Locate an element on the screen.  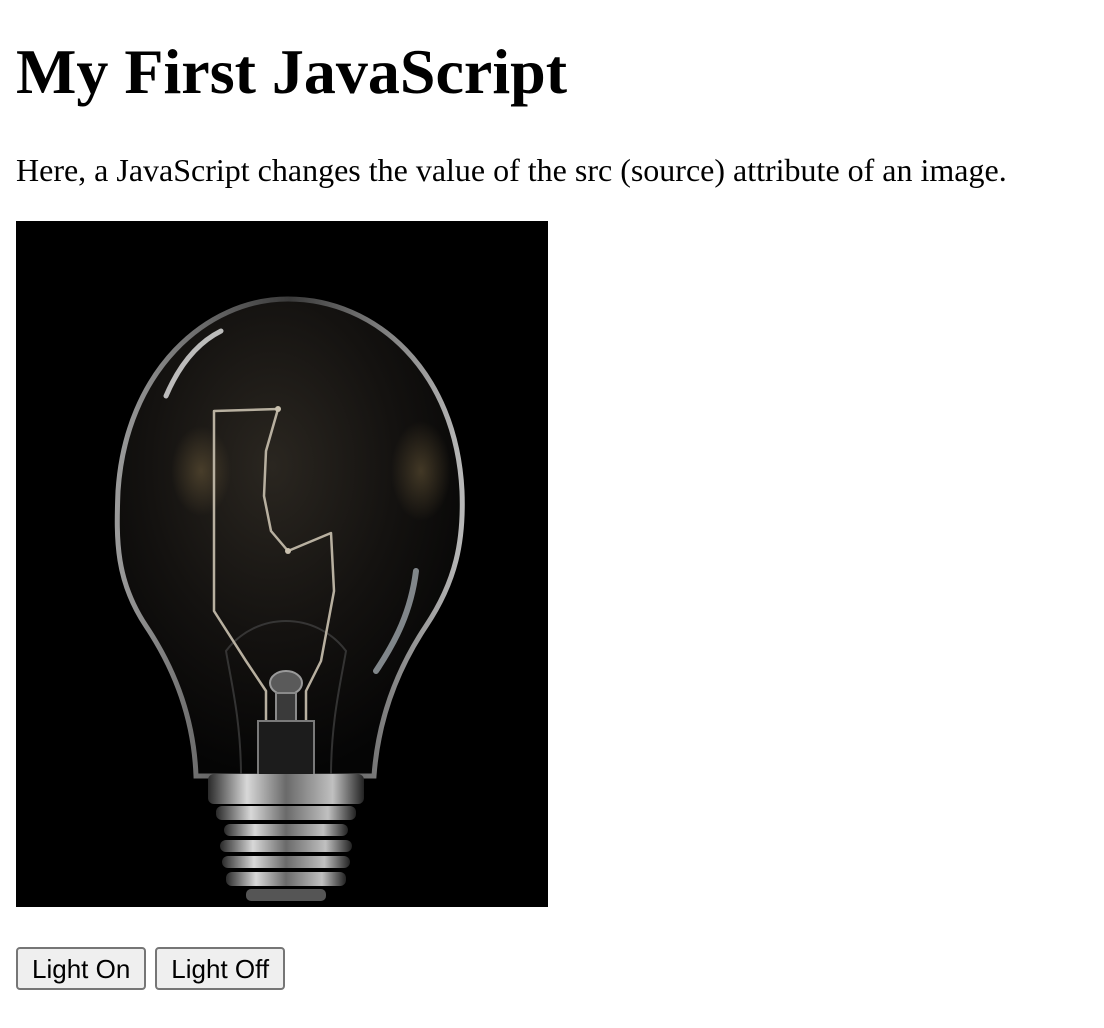
light-on-button: Light On is located at coordinates (81, 968).